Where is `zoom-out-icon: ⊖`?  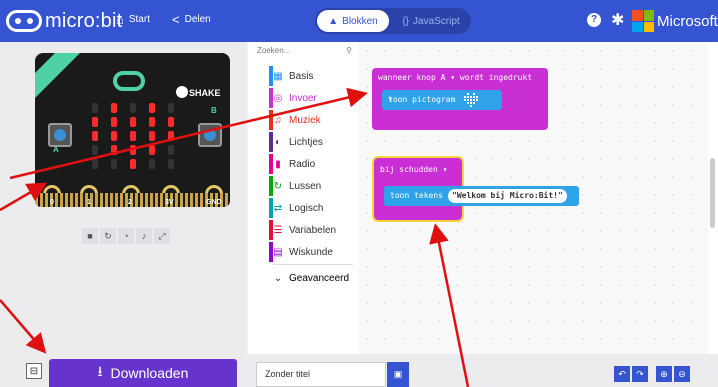
zoom-out-icon: ⊖ is located at coordinates (682, 374).